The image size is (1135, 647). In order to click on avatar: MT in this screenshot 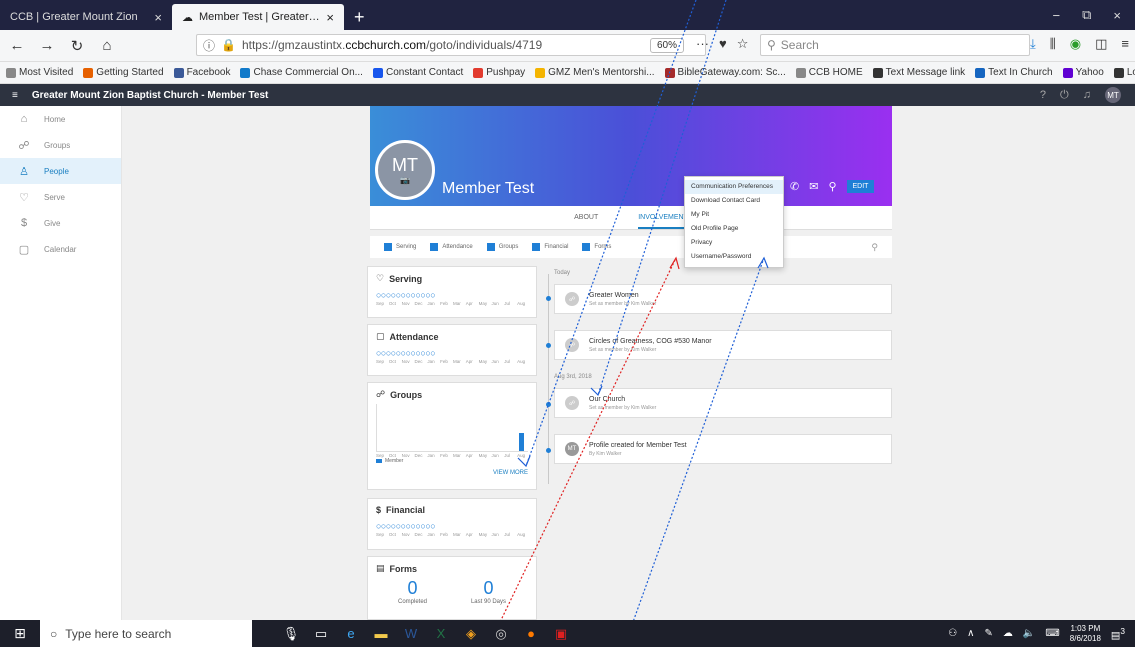, I will do `click(1113, 95)`.